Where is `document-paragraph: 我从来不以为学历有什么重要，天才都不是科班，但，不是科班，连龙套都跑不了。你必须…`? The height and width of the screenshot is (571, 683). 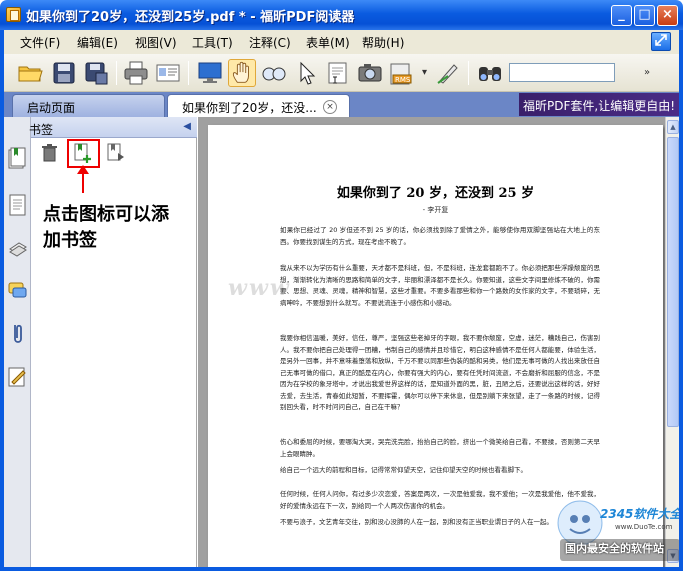 document-paragraph: 我从来不以为学历有什么重要，天才都不是科班，但，不是科班，连龙套都跑不了。你必须… is located at coordinates (440, 285).